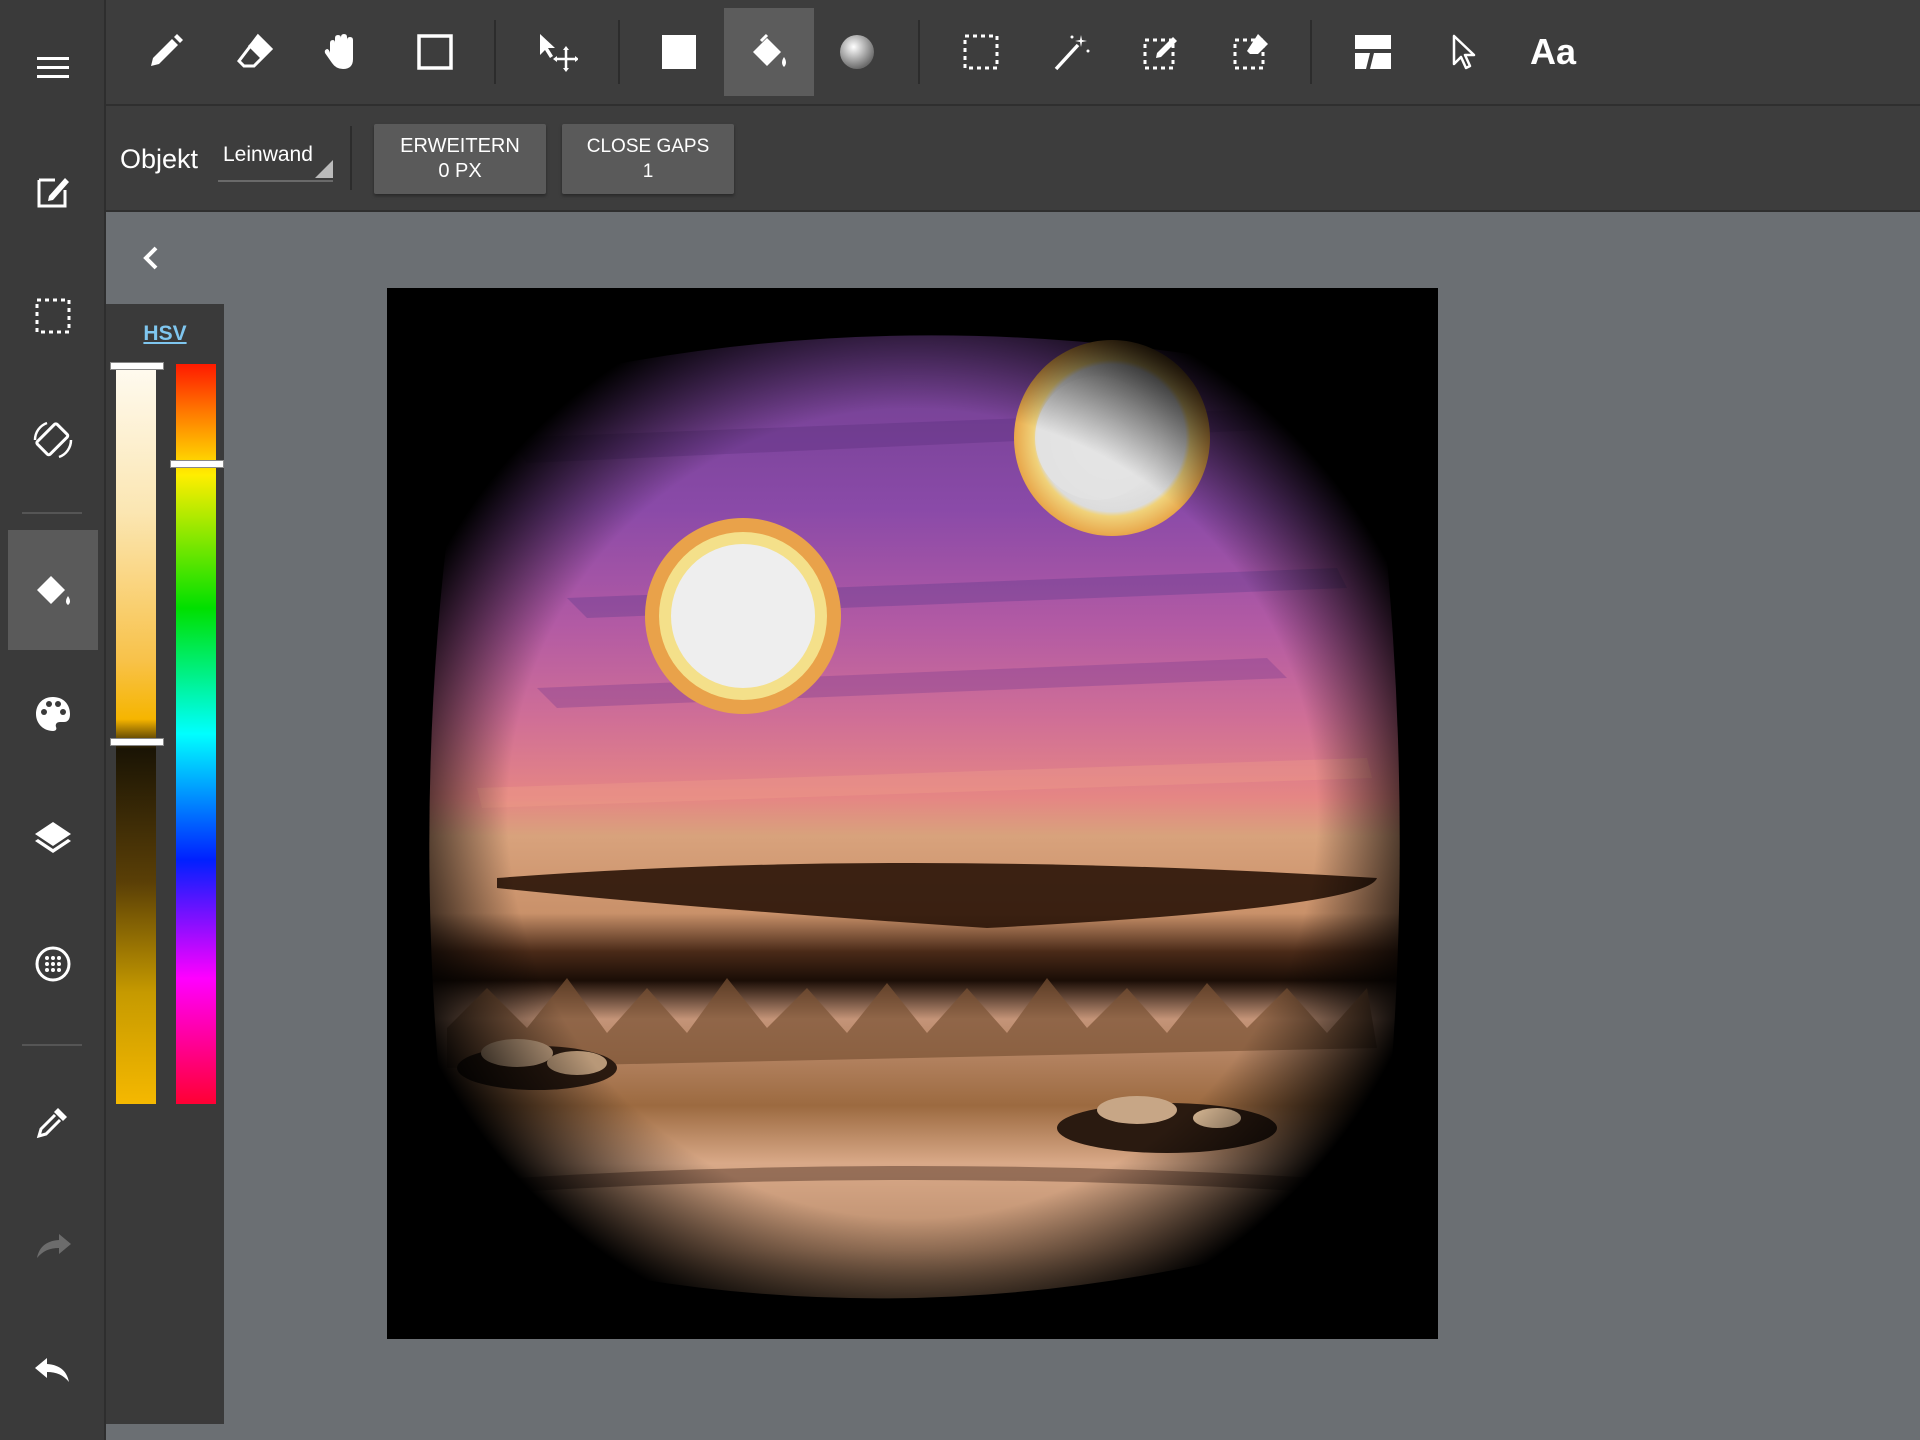 This screenshot has height=1440, width=1920. I want to click on rotate-button, so click(53, 440).